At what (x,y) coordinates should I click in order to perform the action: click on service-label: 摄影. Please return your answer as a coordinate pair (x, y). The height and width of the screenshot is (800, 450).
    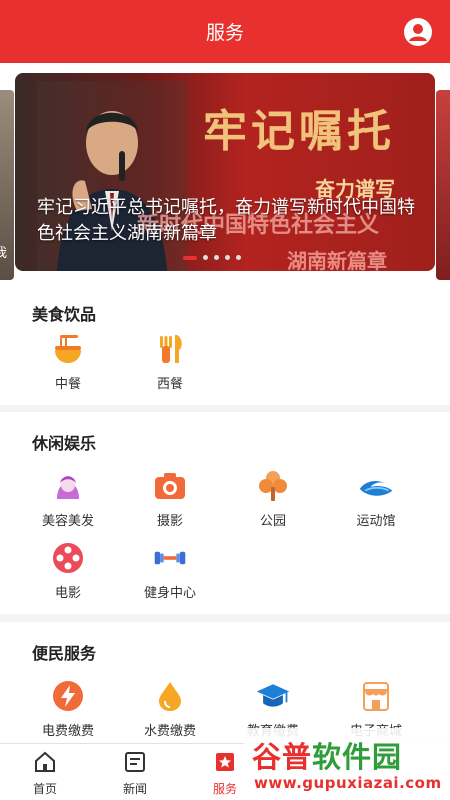
    Looking at the image, I should click on (169, 521).